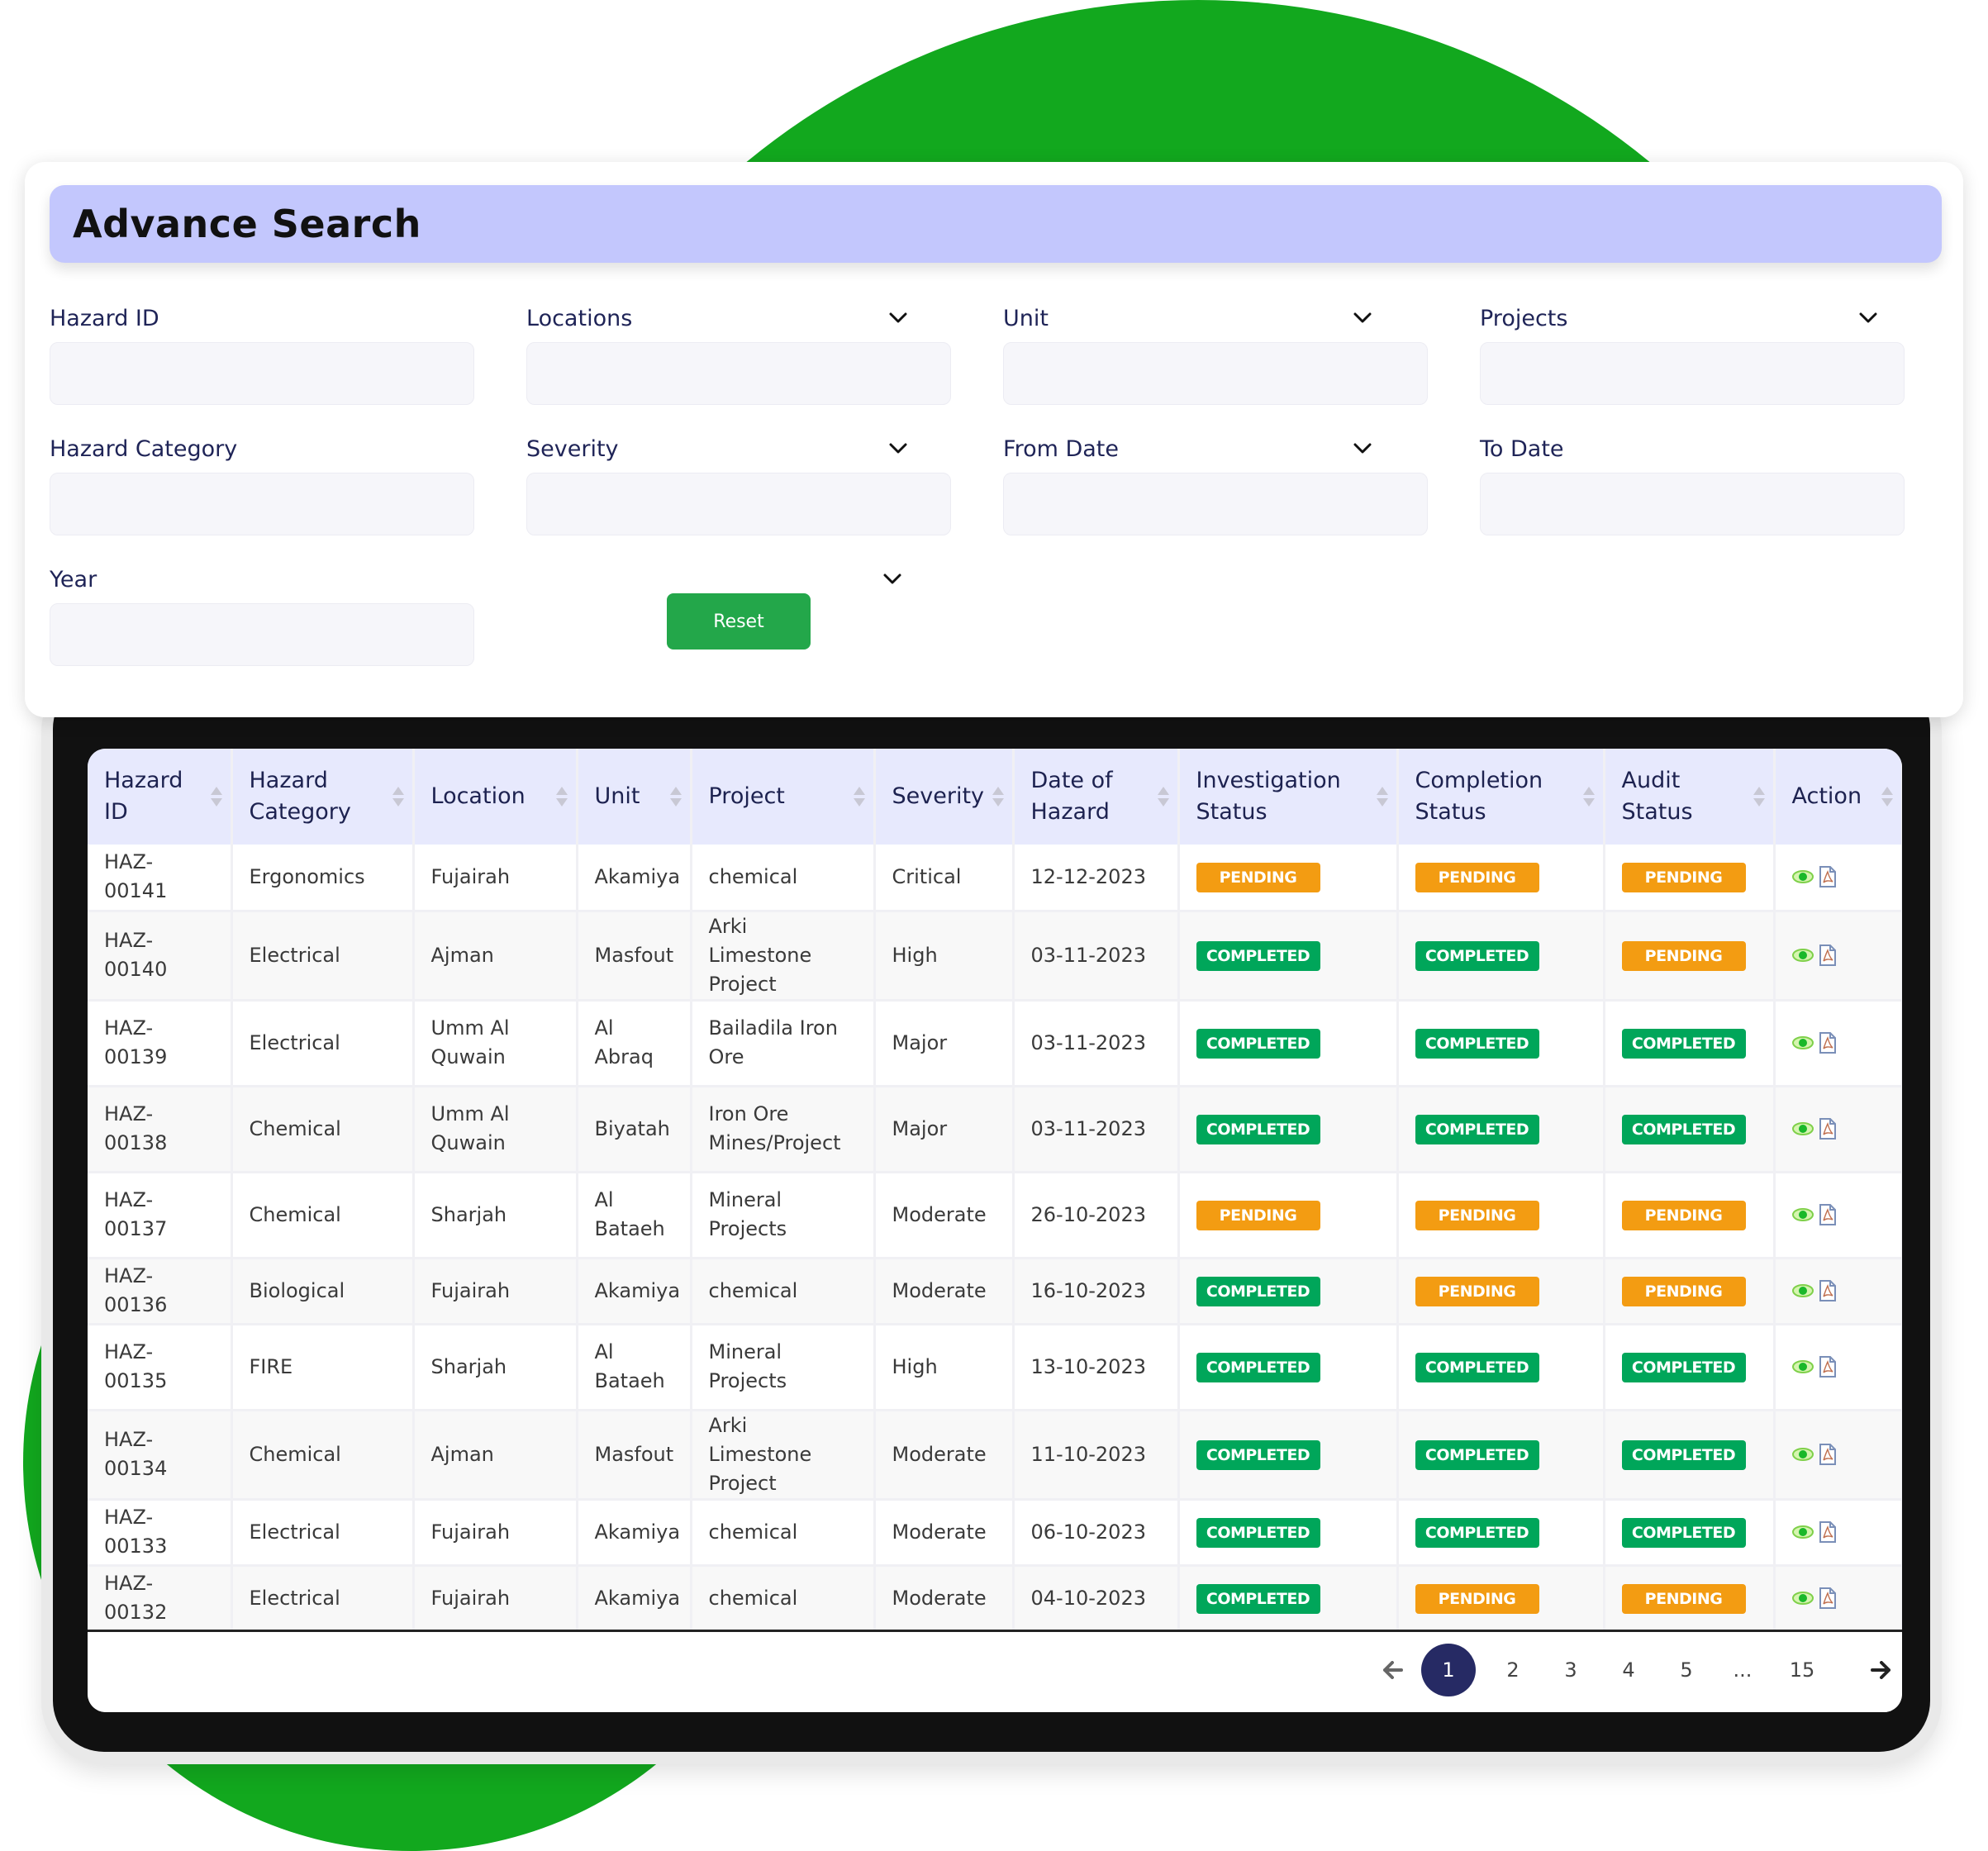 Image resolution: width=1988 pixels, height=1851 pixels. Describe the element at coordinates (262, 504) in the screenshot. I see `hazard-category-input` at that location.